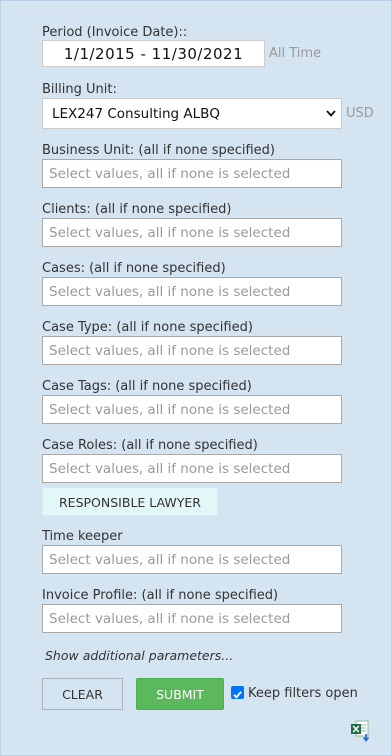  I want to click on currency-label: USD, so click(360, 113).